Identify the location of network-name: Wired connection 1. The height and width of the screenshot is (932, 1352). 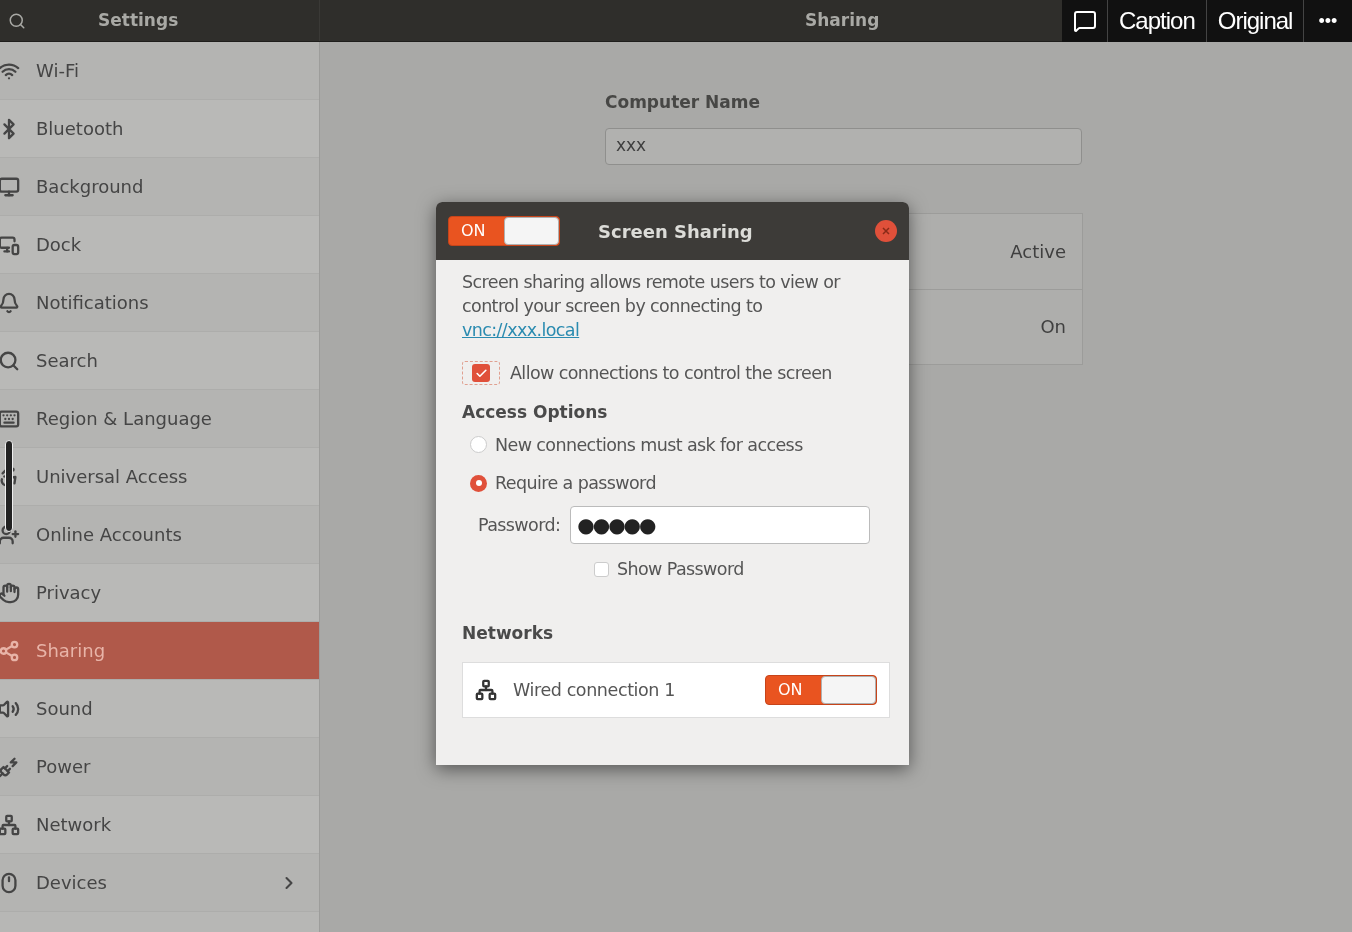
(594, 690).